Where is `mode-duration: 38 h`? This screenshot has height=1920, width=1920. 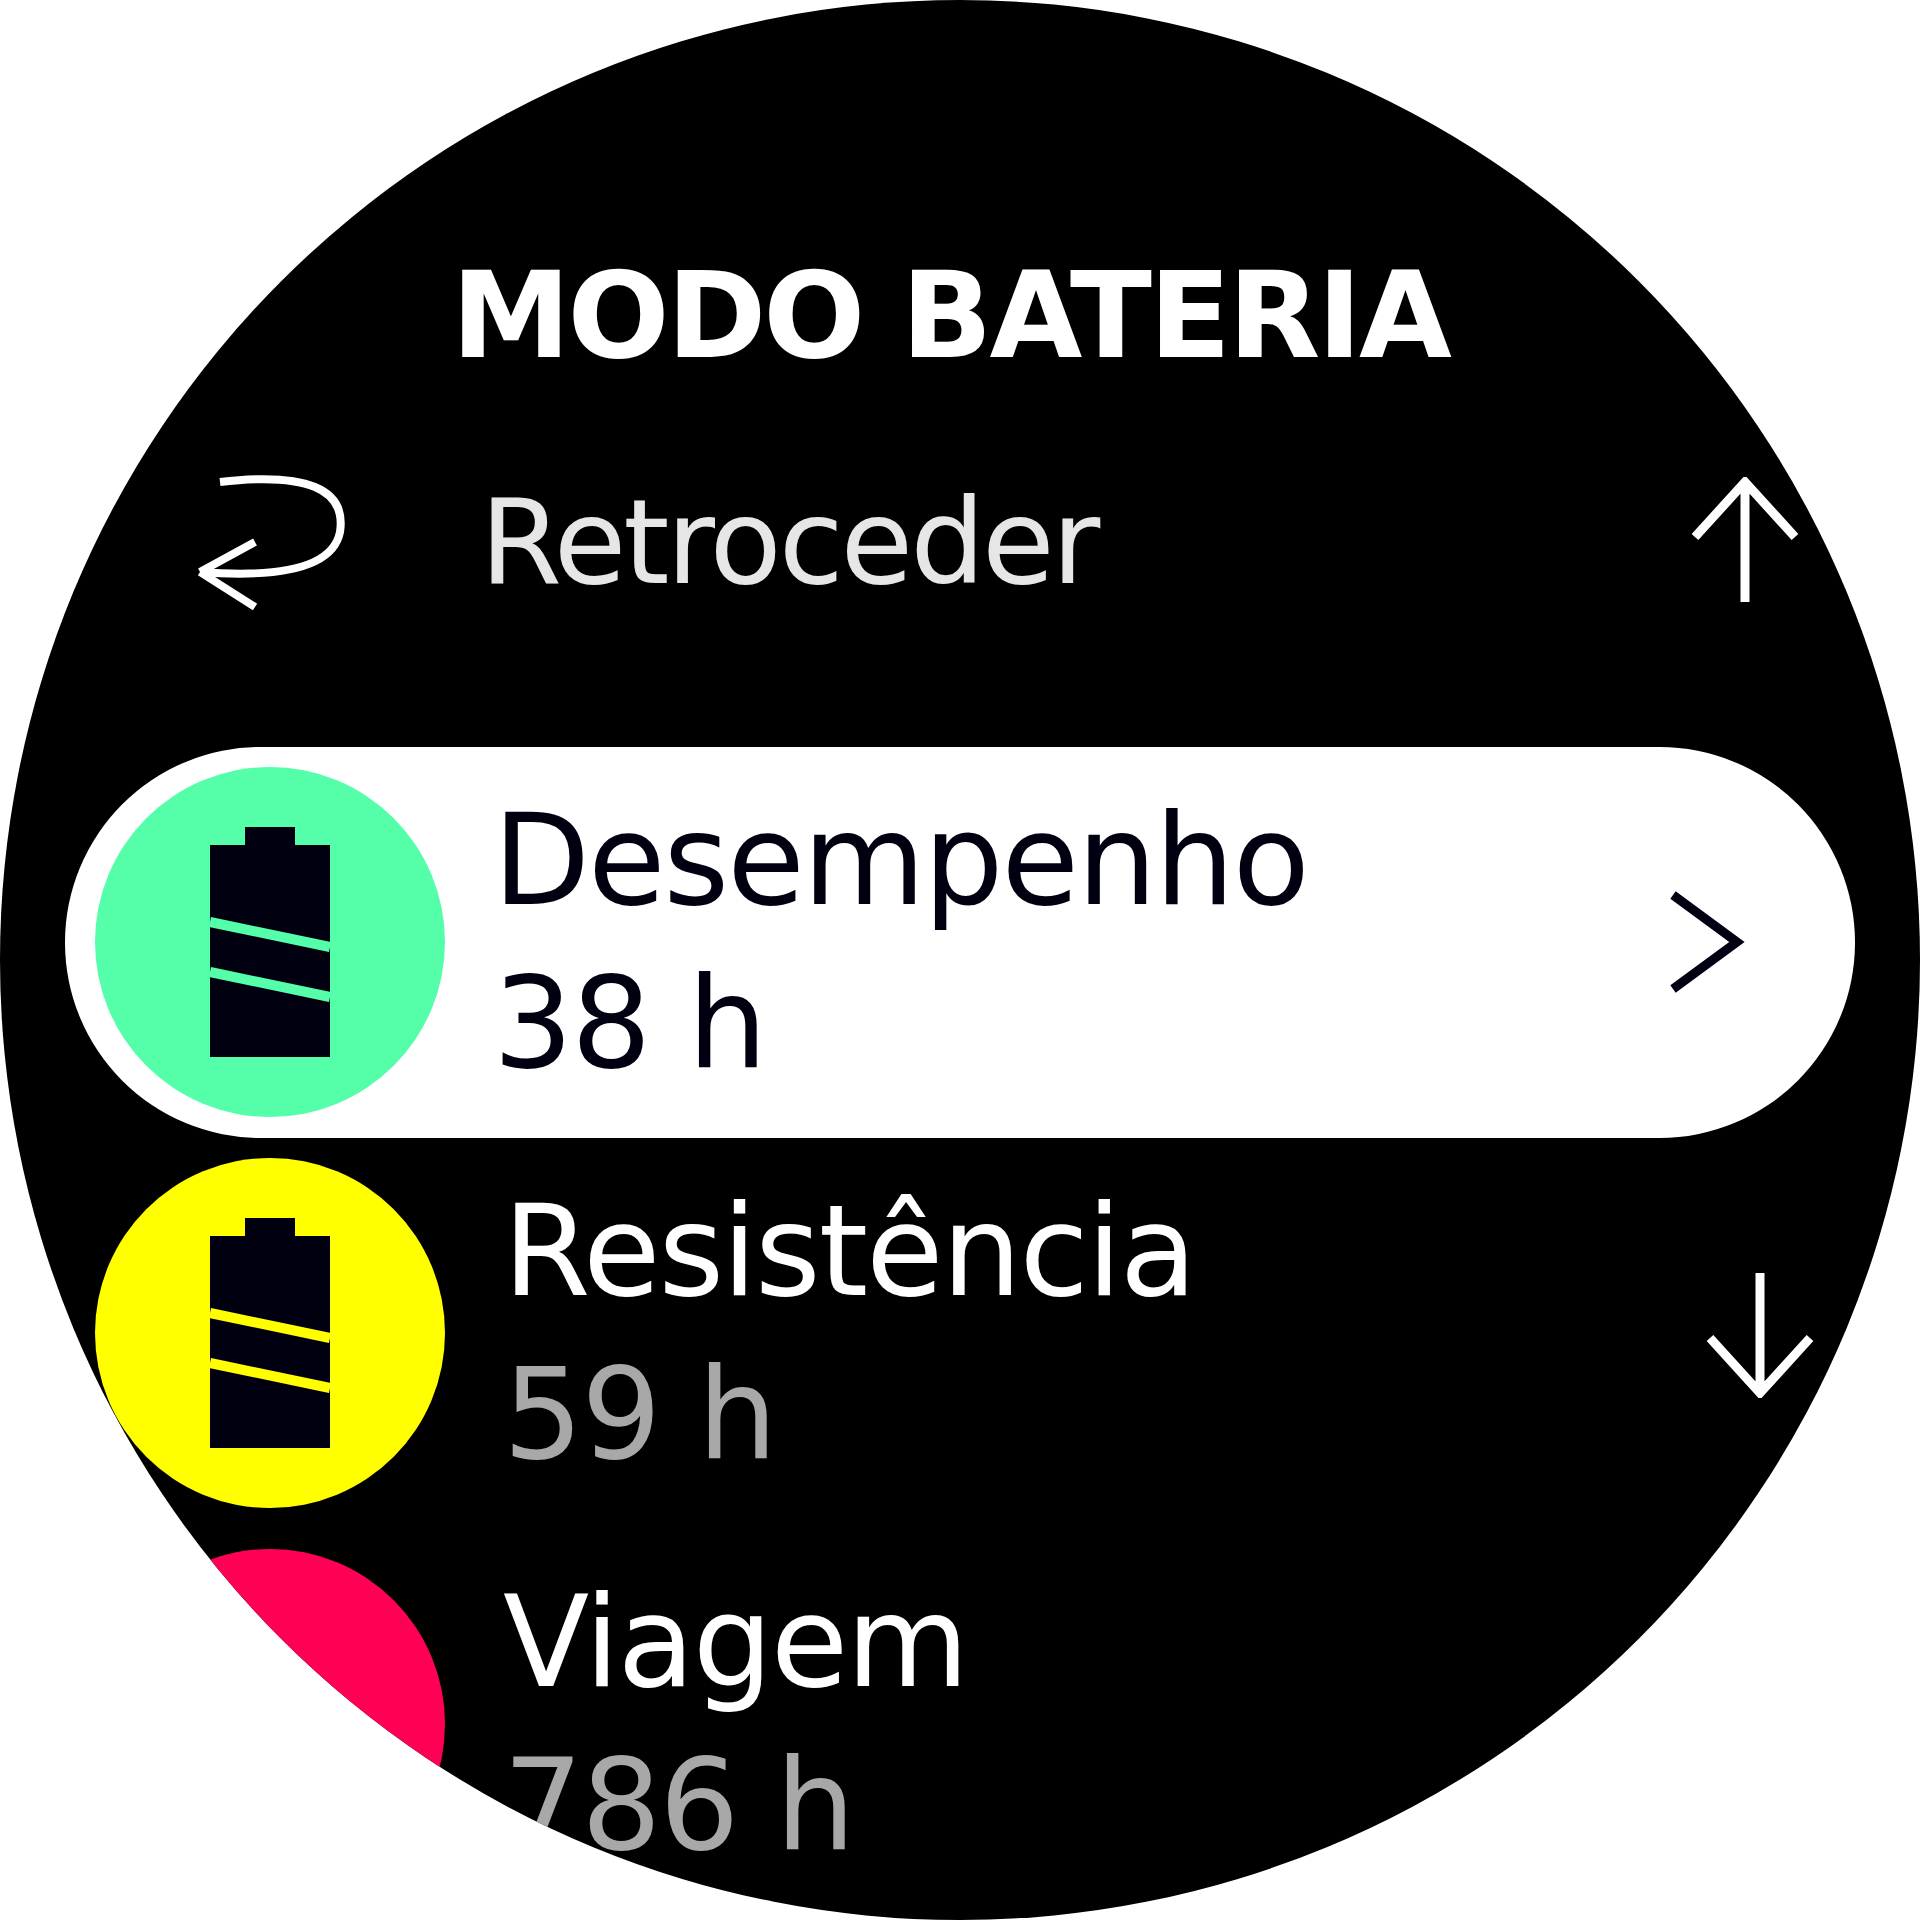
mode-duration: 38 h is located at coordinates (630, 1024).